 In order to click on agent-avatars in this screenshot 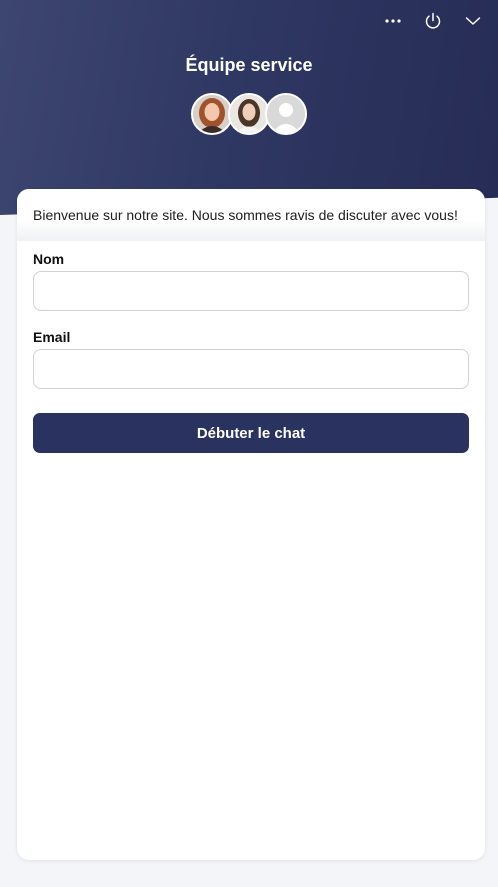, I will do `click(249, 114)`.